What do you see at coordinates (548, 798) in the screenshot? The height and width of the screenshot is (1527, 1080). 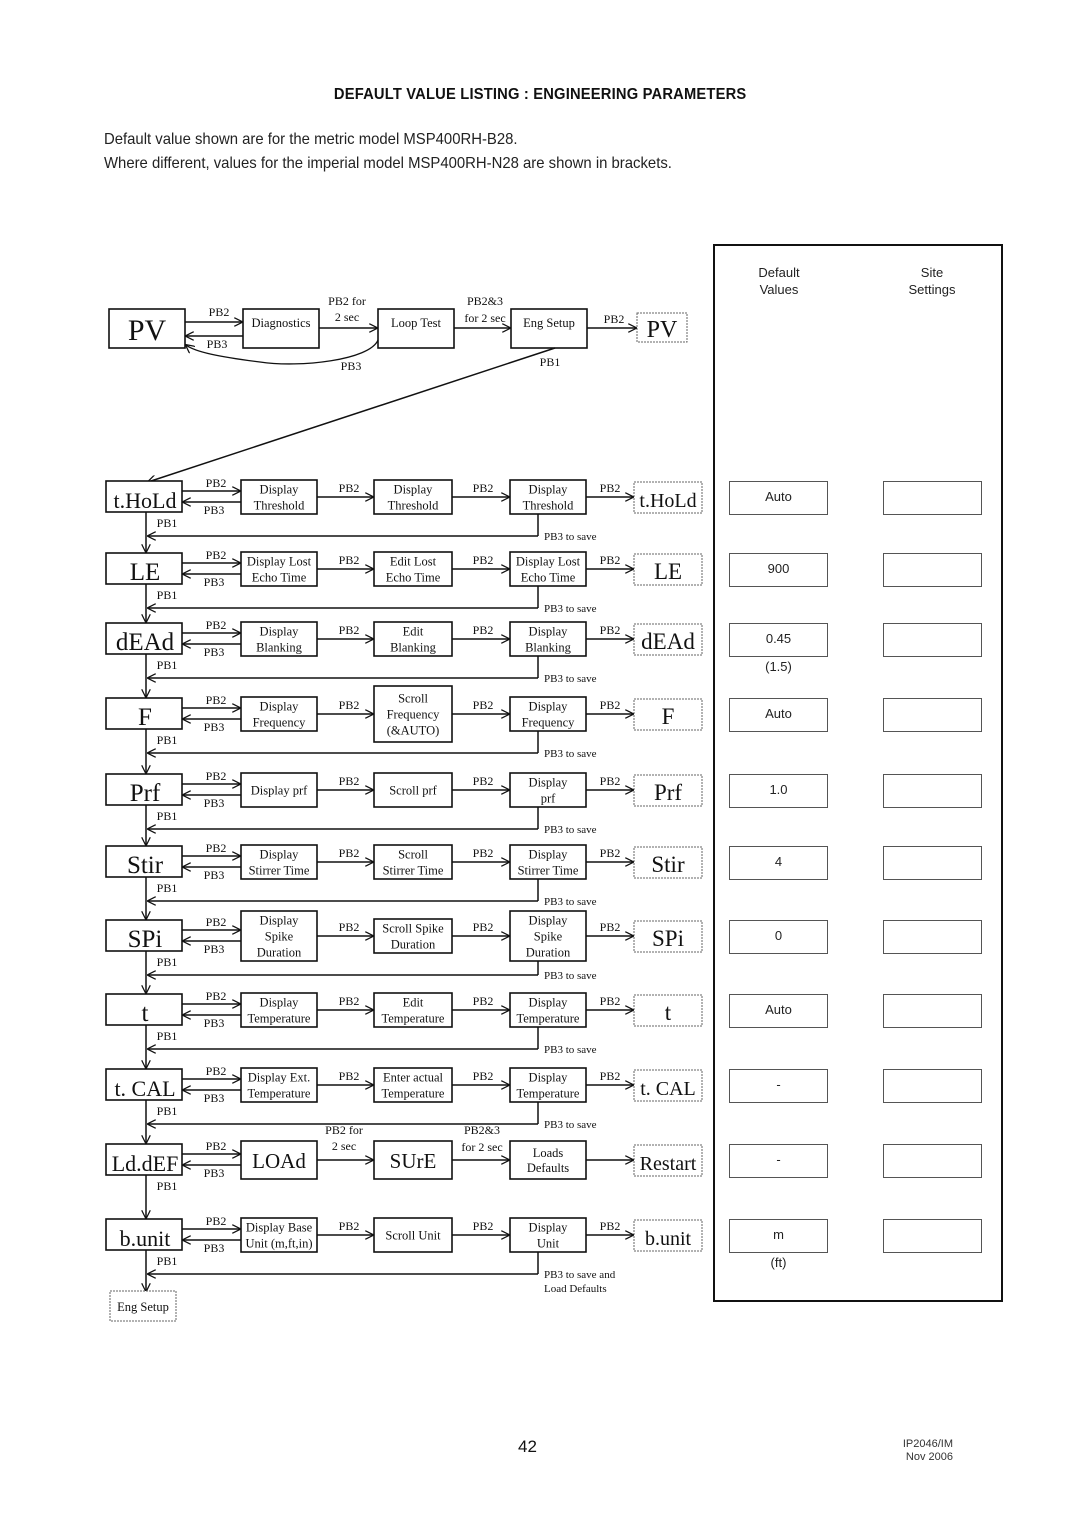 I see `step3-line-2: prf` at bounding box center [548, 798].